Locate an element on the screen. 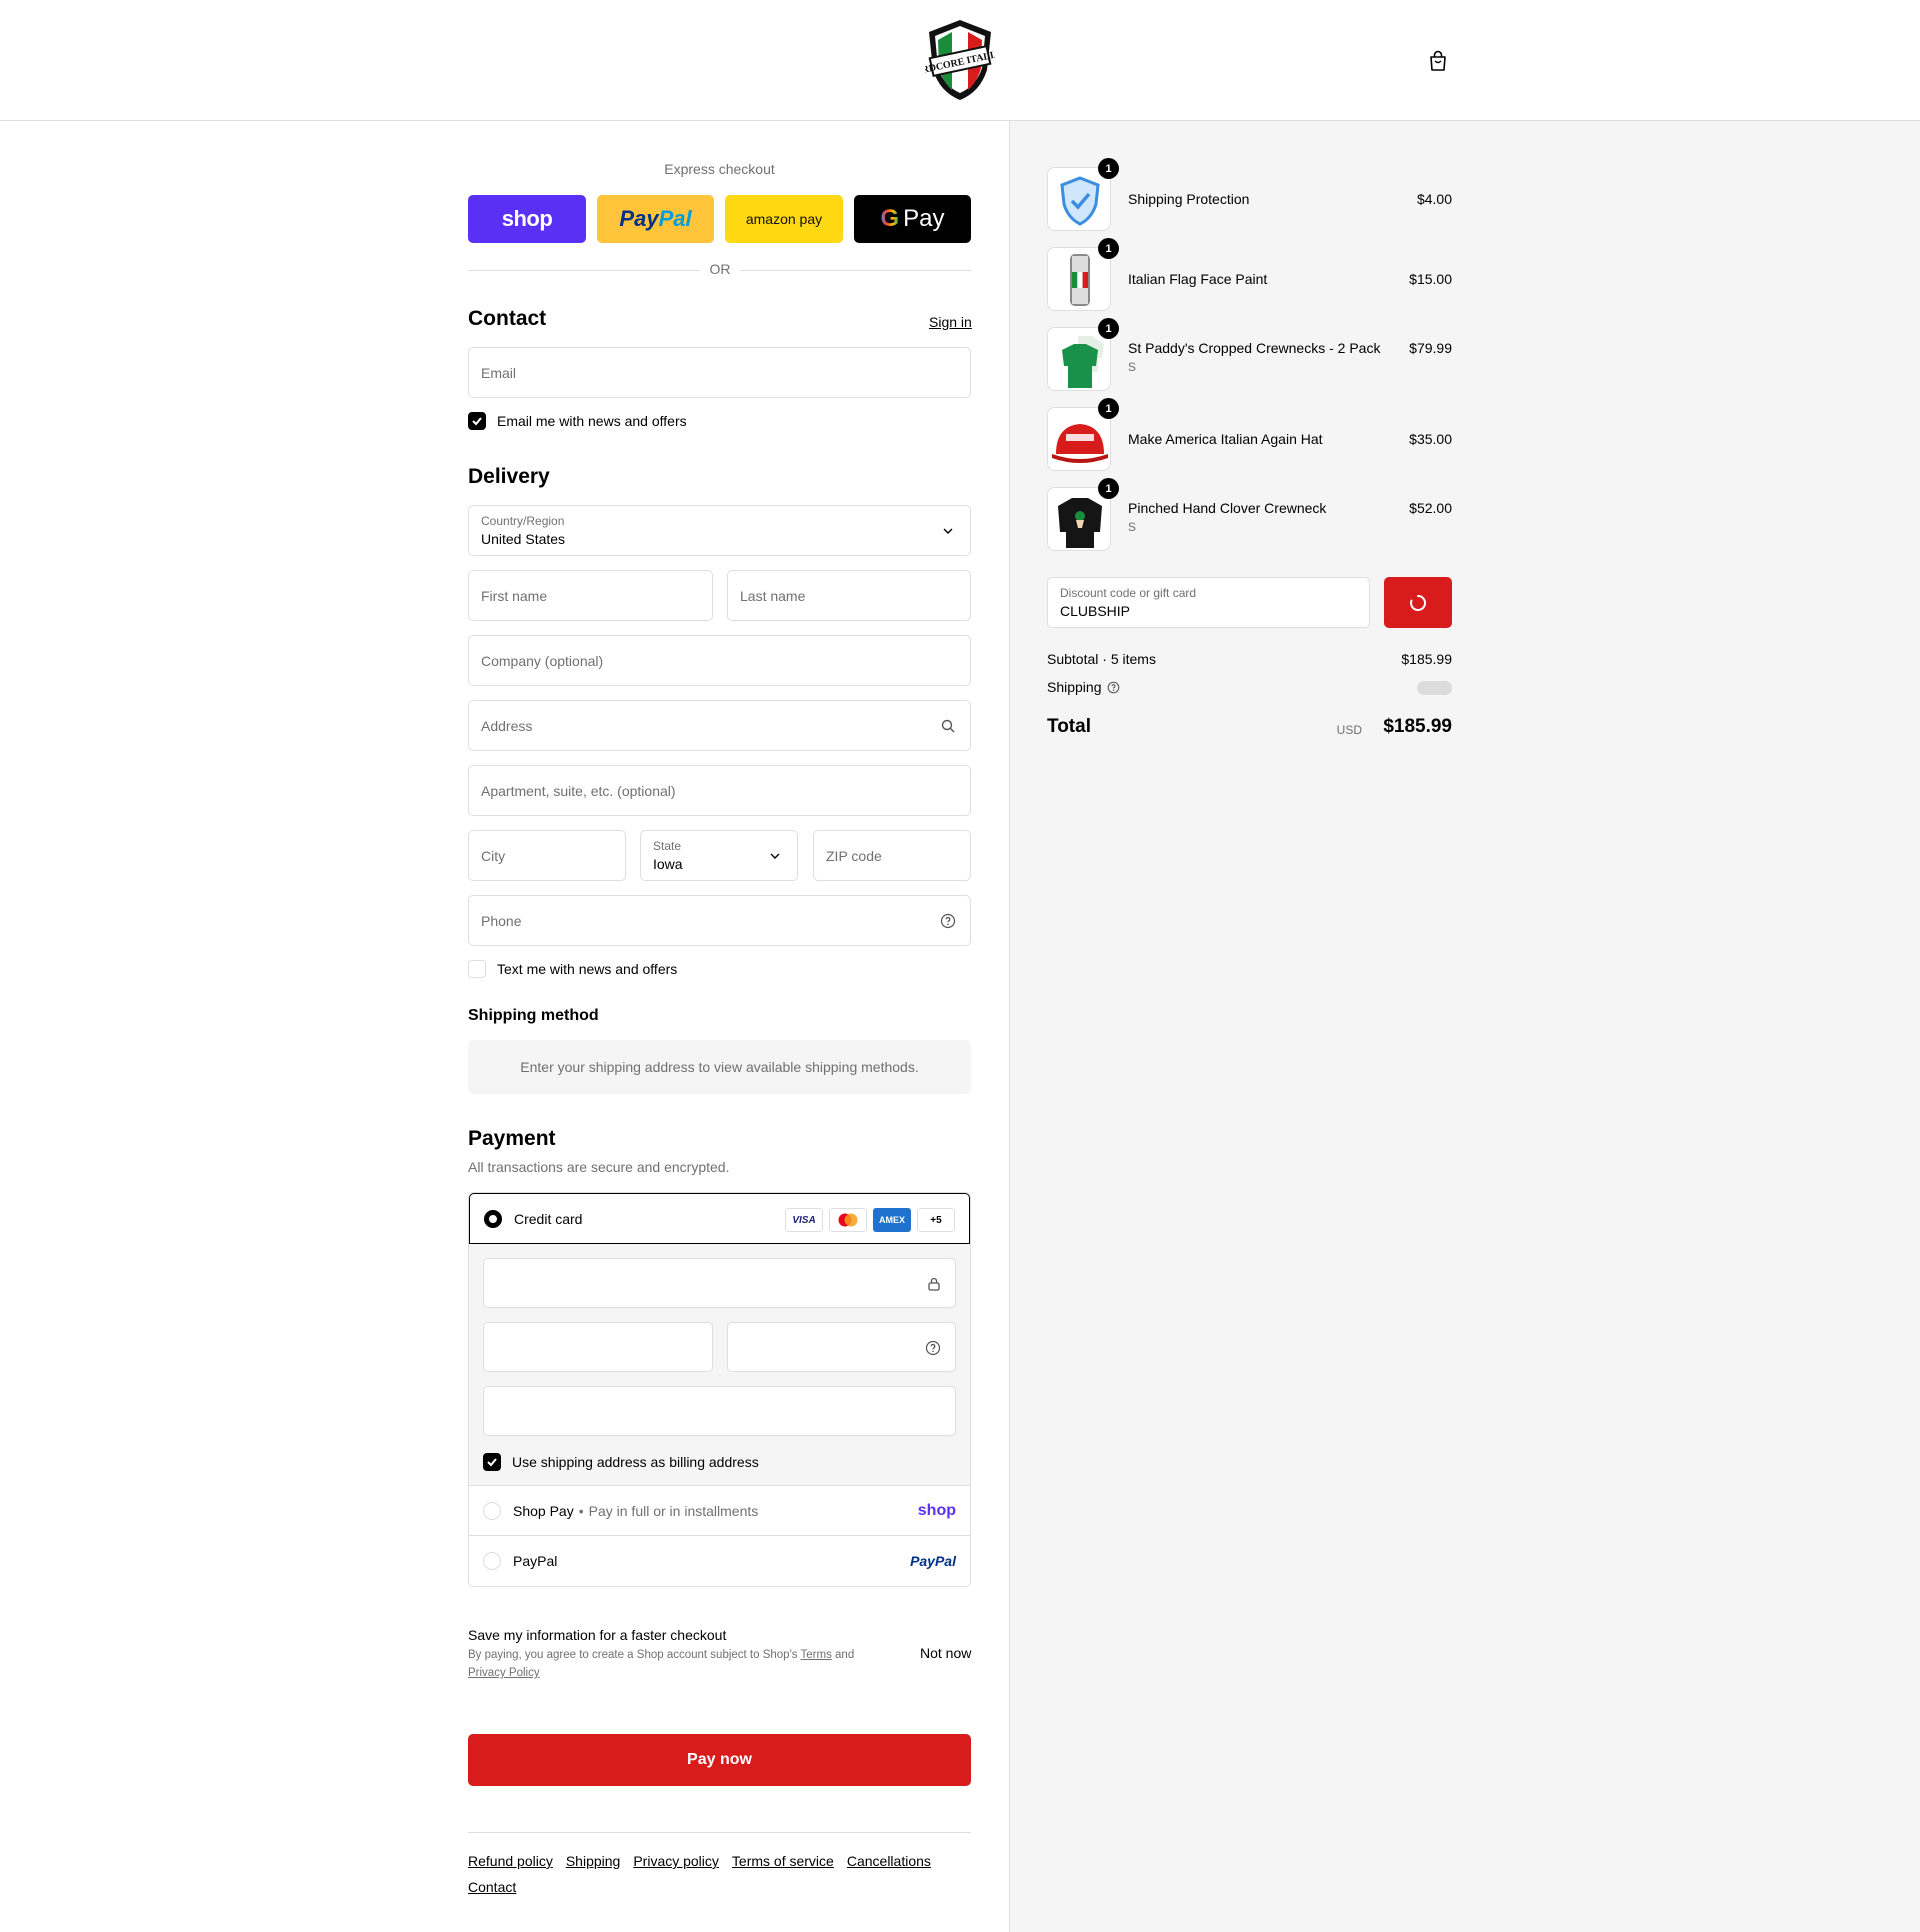 The height and width of the screenshot is (1932, 1920). last-name-field: Last name is located at coordinates (849, 595).